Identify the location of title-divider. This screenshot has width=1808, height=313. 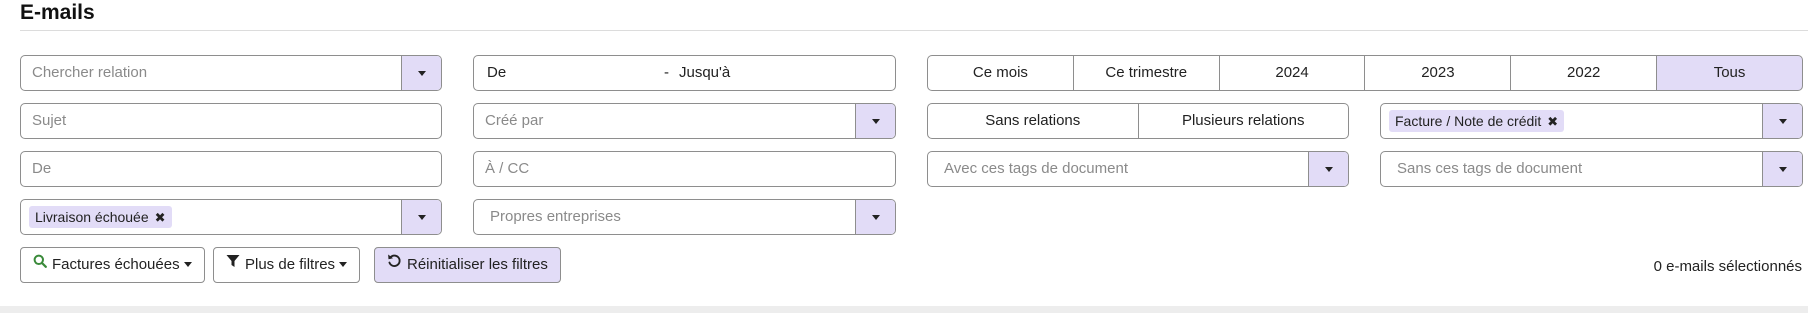
(914, 30).